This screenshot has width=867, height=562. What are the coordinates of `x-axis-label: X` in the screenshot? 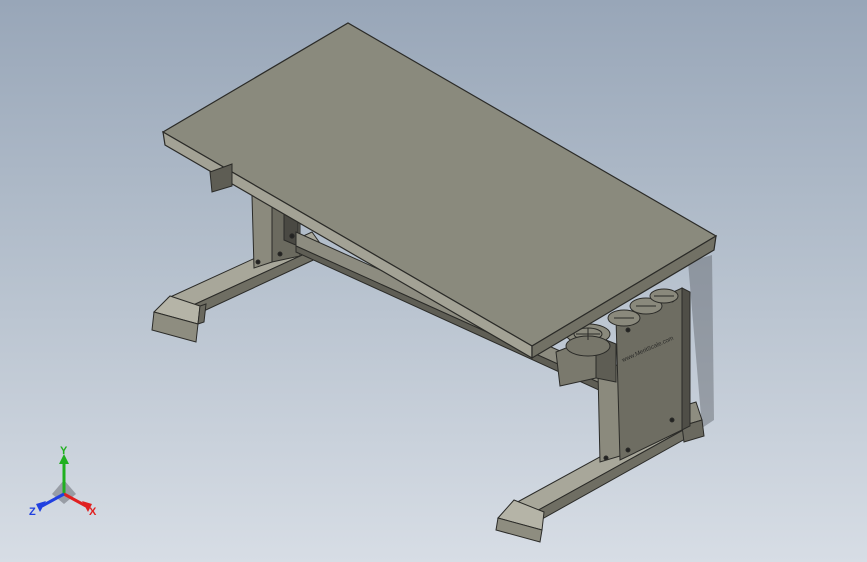 It's located at (93, 512).